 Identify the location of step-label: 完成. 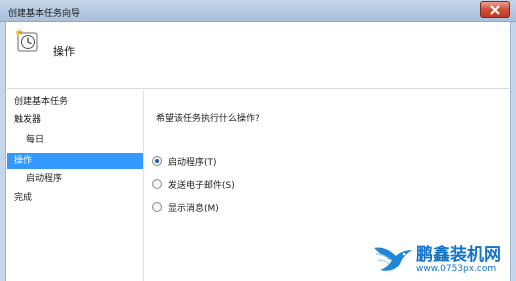
(23, 198).